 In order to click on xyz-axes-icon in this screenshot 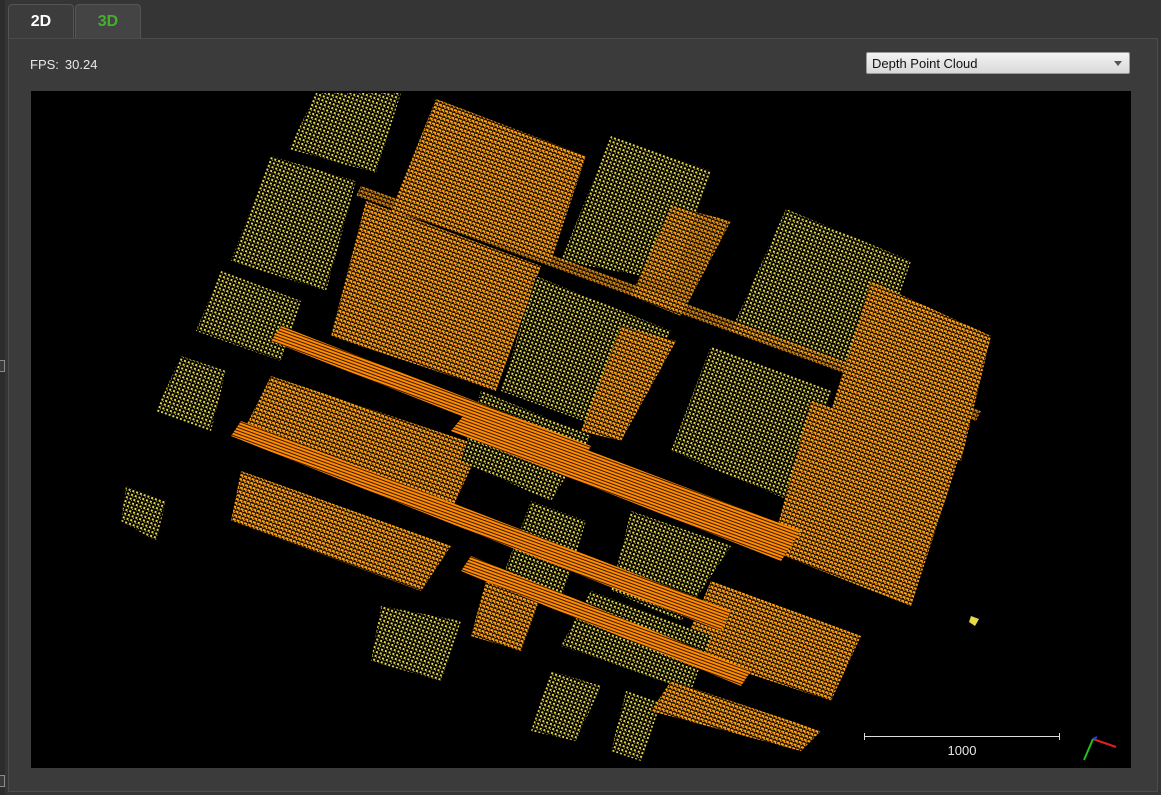, I will do `click(1101, 748)`.